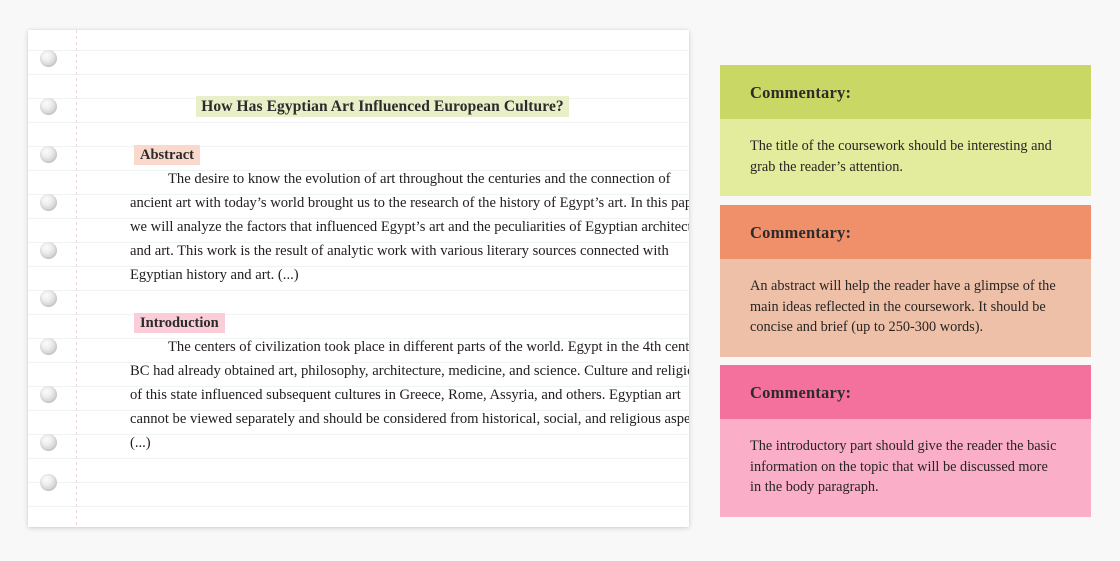 The height and width of the screenshot is (561, 1120). Describe the element at coordinates (905, 92) in the screenshot. I see `commentary-card-title-header: Commentary:` at that location.